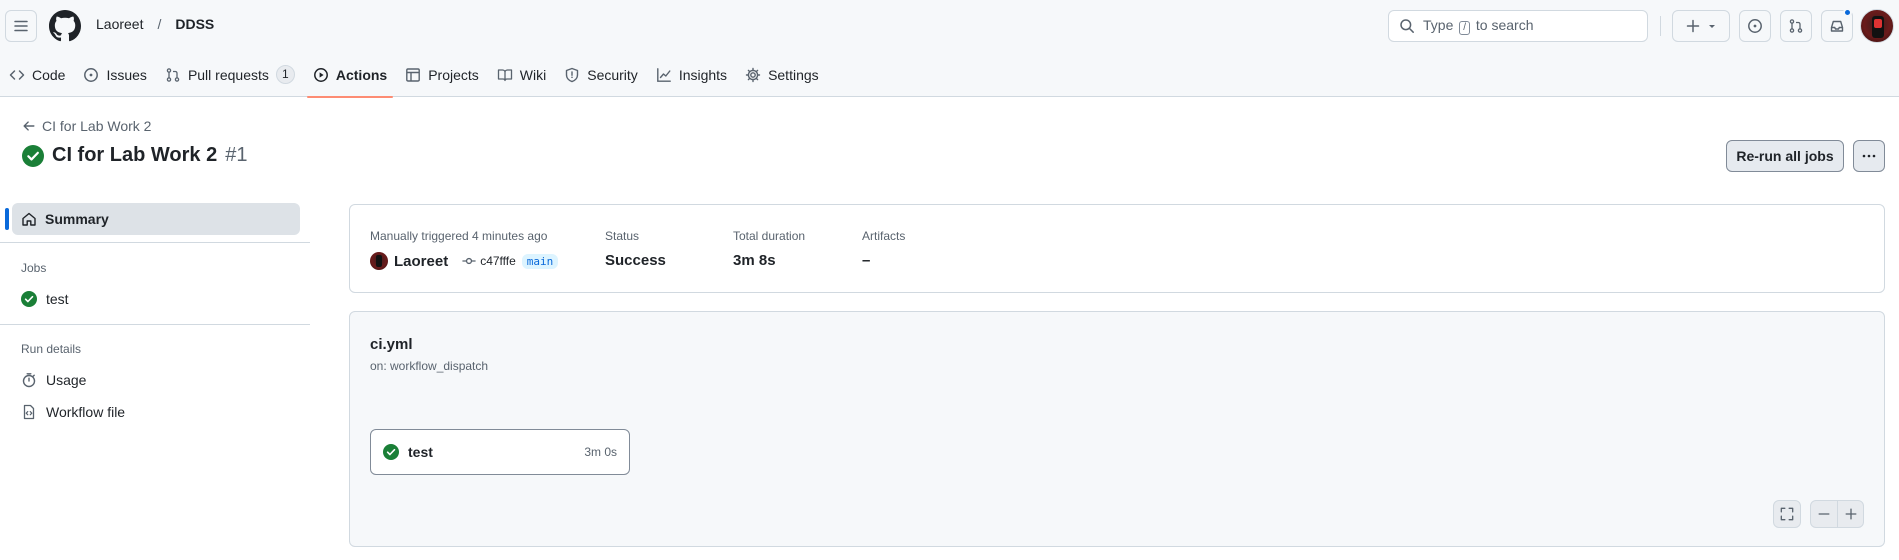 This screenshot has height=560, width=1899. I want to click on tab-wiki: Wiki, so click(521, 74).